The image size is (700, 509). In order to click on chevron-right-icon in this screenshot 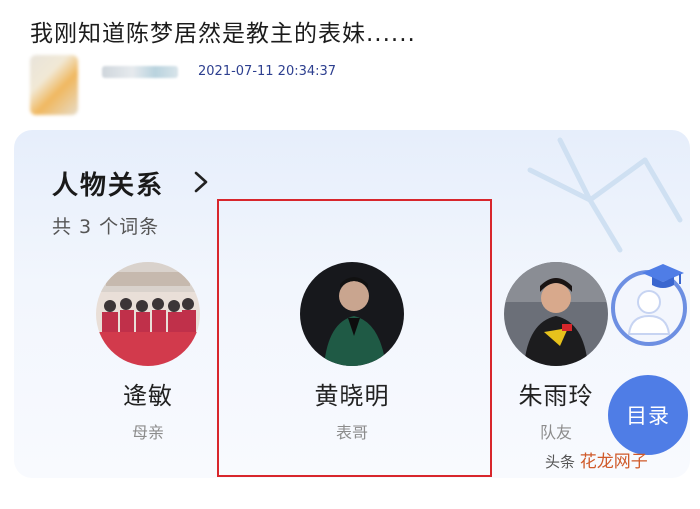, I will do `click(201, 182)`.